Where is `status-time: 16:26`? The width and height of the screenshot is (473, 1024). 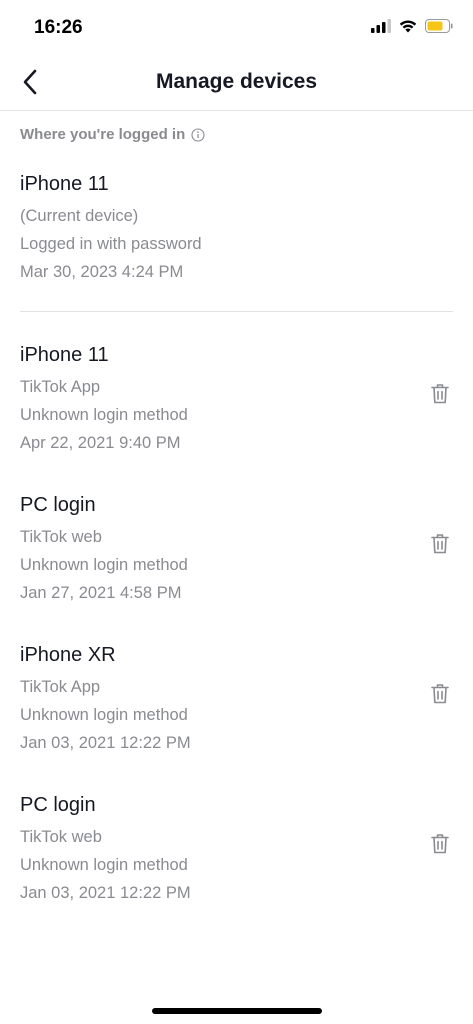 status-time: 16:26 is located at coordinates (58, 27).